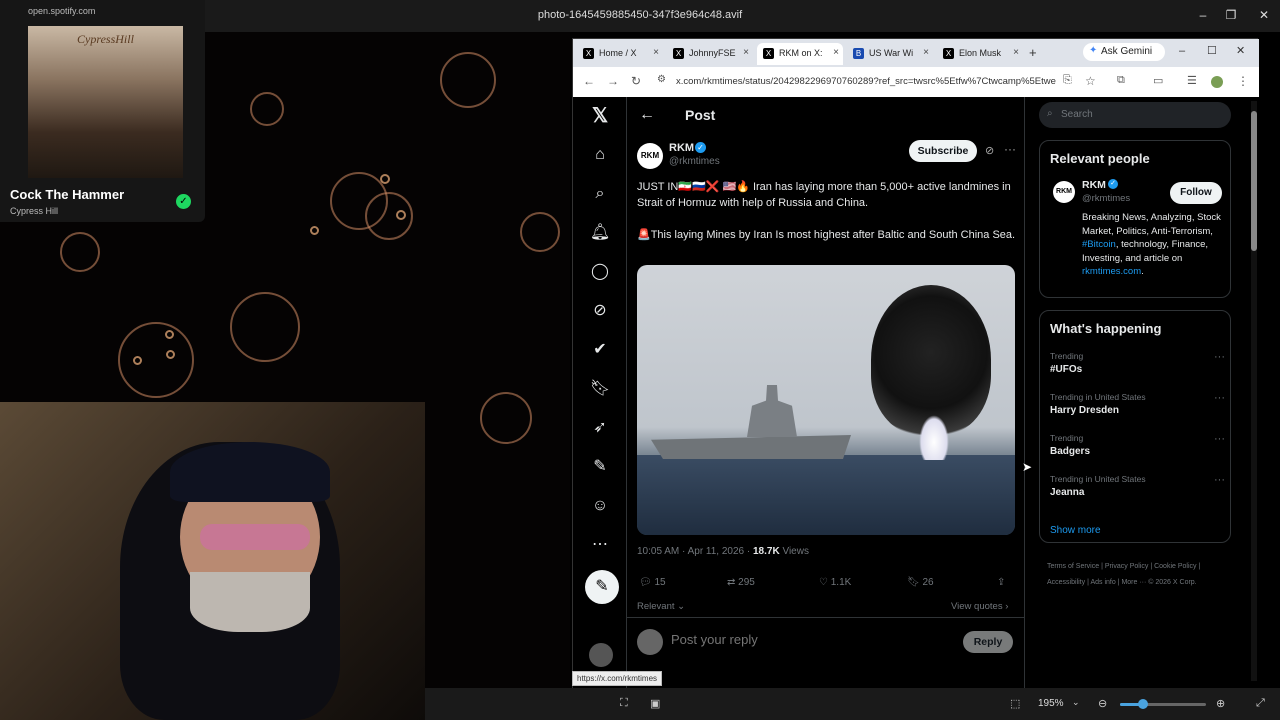 This screenshot has height=720, width=1280. Describe the element at coordinates (1212, 50) in the screenshot. I see `maximize-icon: ☐` at that location.